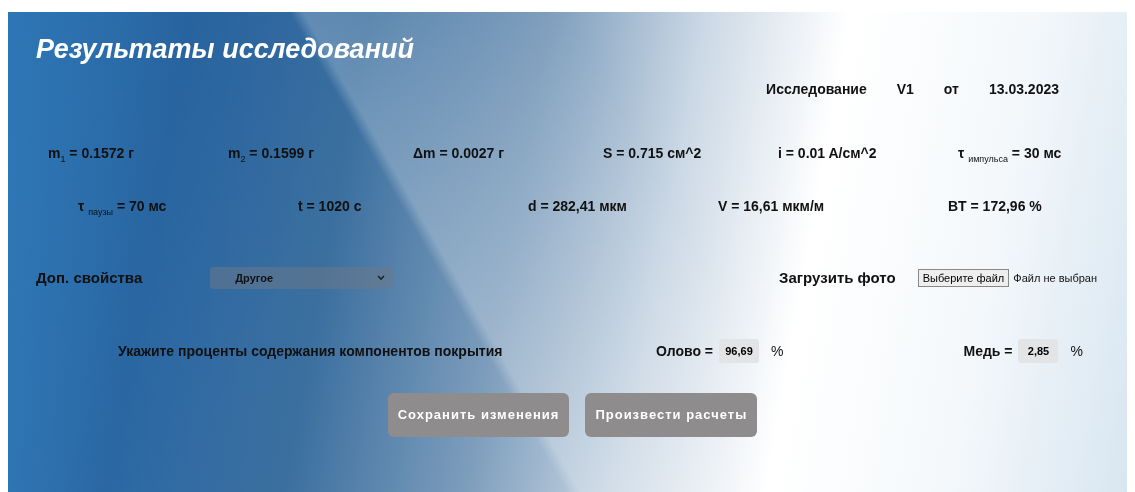 This screenshot has width=1135, height=492. What do you see at coordinates (828, 154) in the screenshot?
I see `metric-value: i = 0.01 A/см^2` at bounding box center [828, 154].